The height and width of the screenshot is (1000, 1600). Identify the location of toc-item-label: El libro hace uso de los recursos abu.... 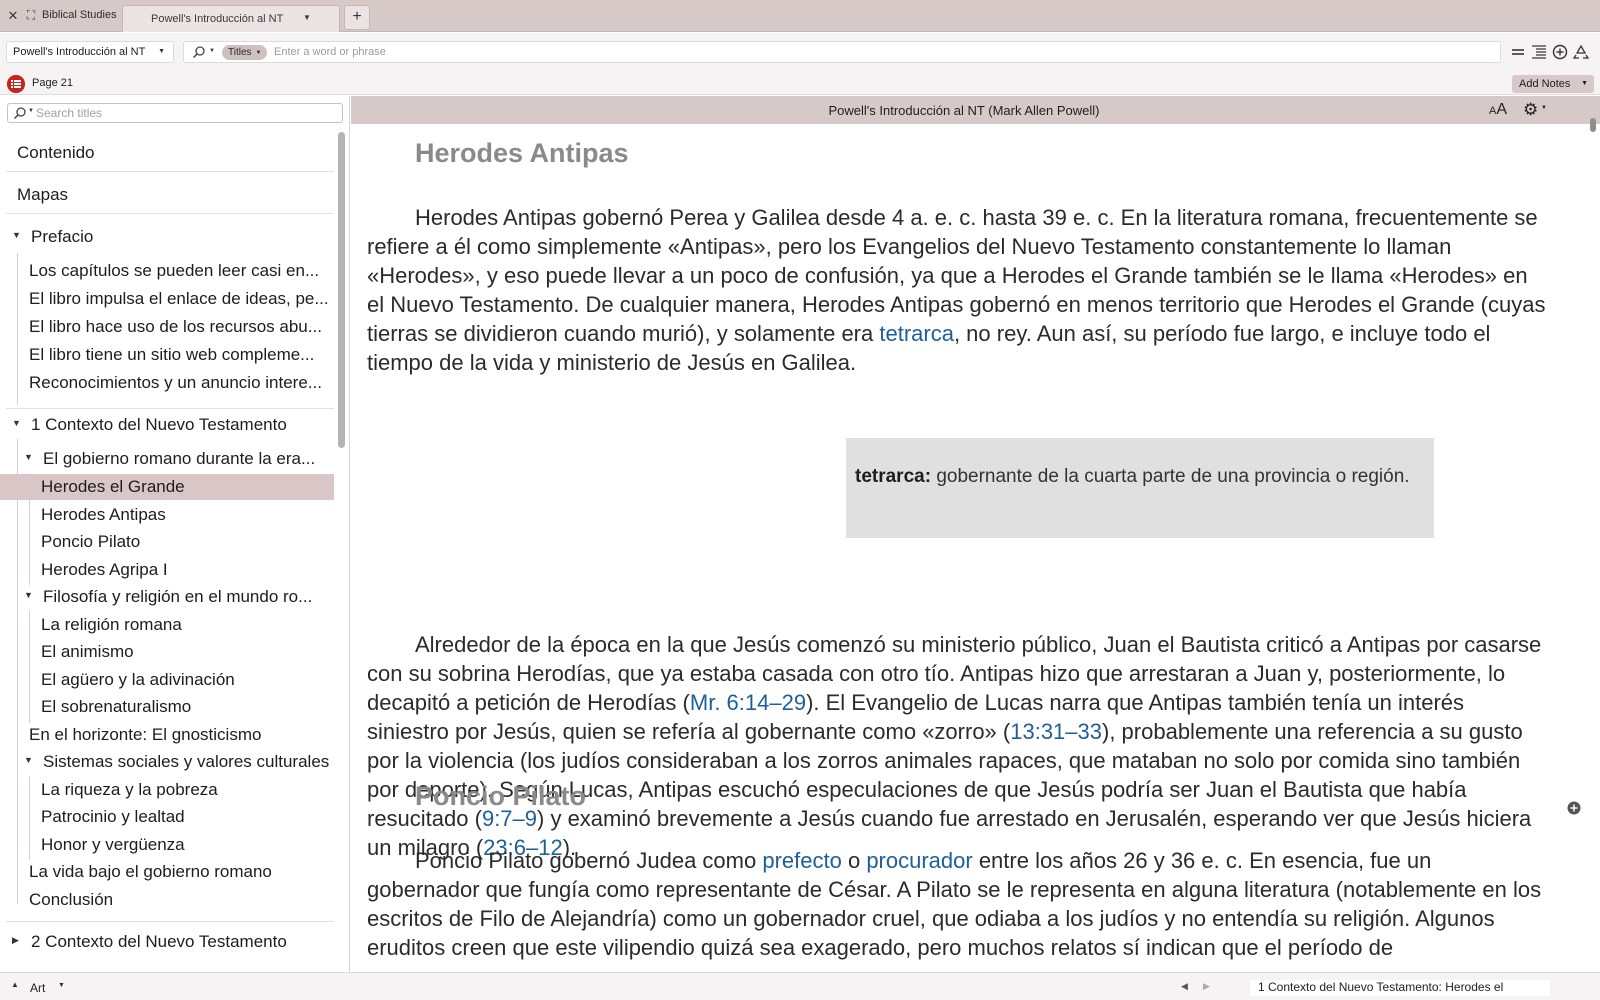
(175, 326).